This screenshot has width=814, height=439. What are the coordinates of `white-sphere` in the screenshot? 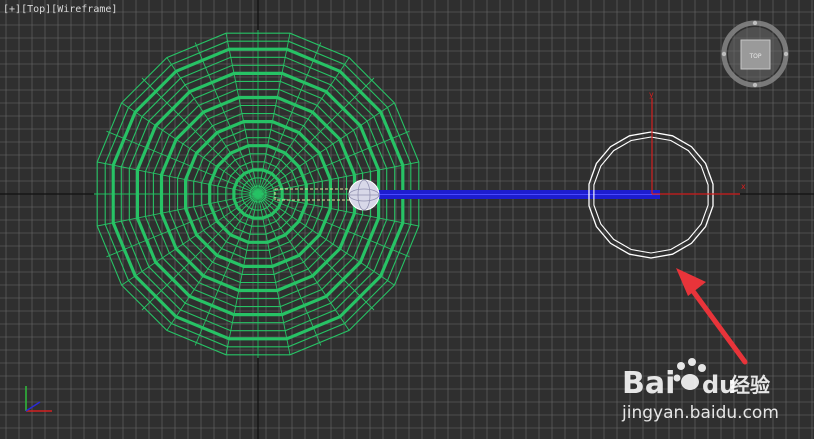 It's located at (364, 195).